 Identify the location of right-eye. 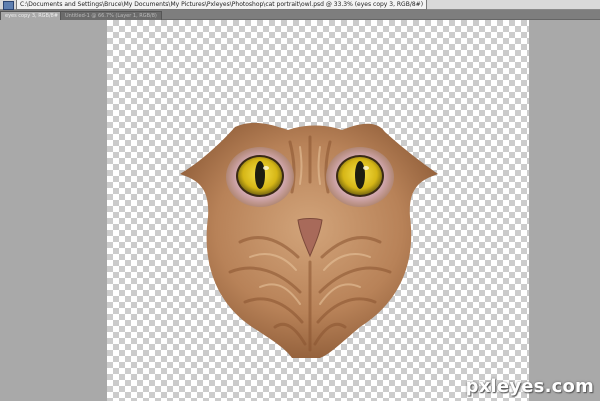
(360, 176).